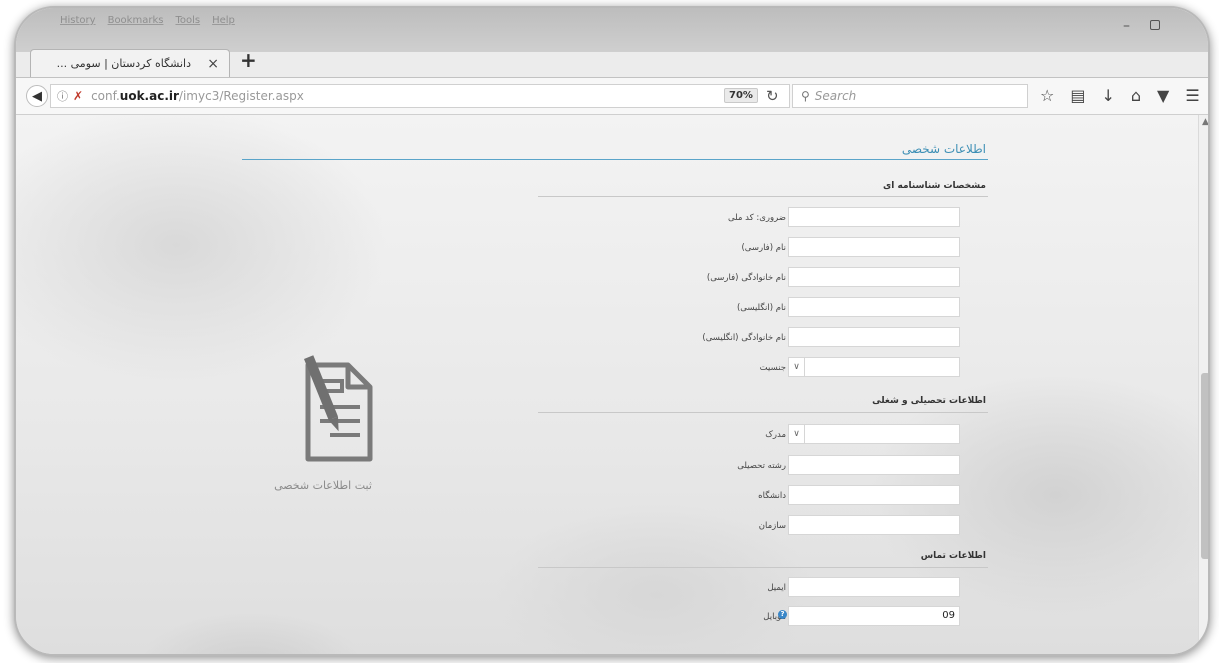 This screenshot has width=1219, height=663. Describe the element at coordinates (772, 368) in the screenshot. I see `field-label-gender: جنسیت` at that location.